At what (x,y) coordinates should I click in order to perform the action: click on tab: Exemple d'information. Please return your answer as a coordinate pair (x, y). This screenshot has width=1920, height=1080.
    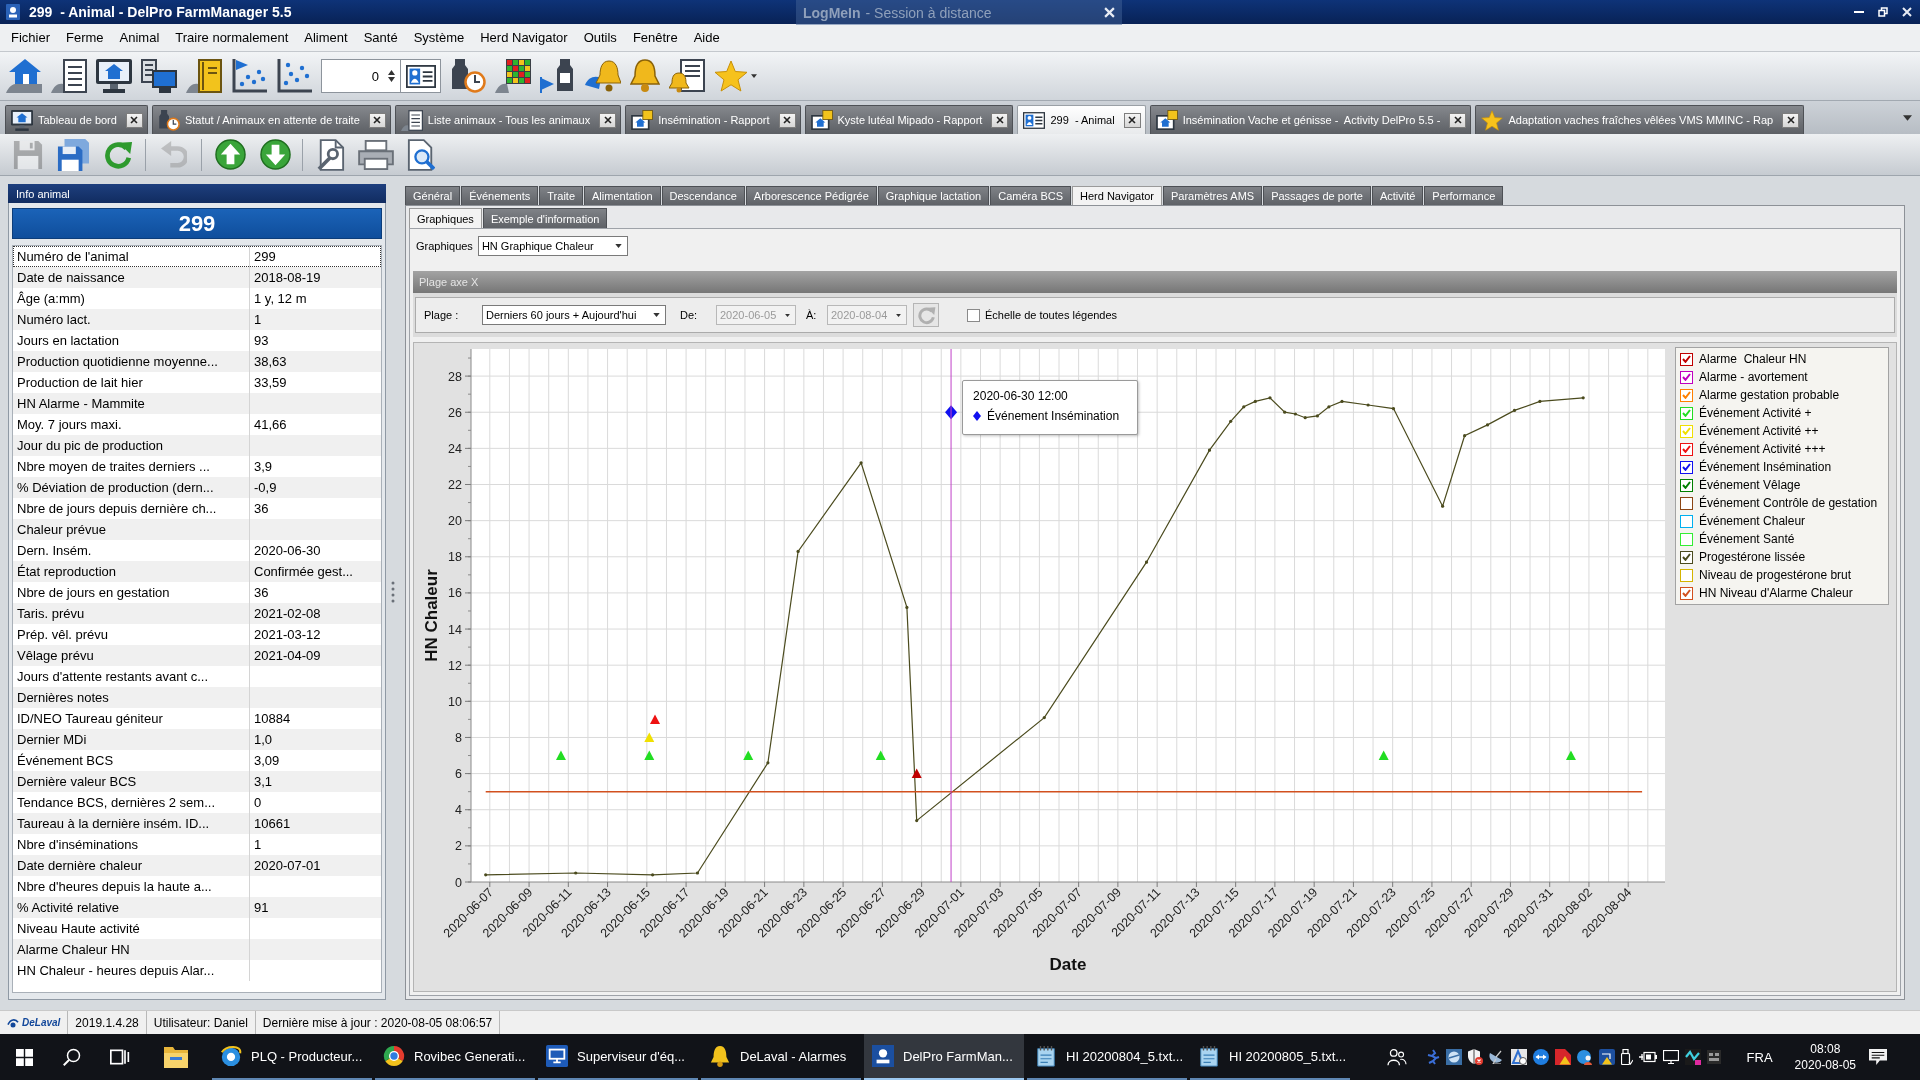
    Looking at the image, I should click on (545, 218).